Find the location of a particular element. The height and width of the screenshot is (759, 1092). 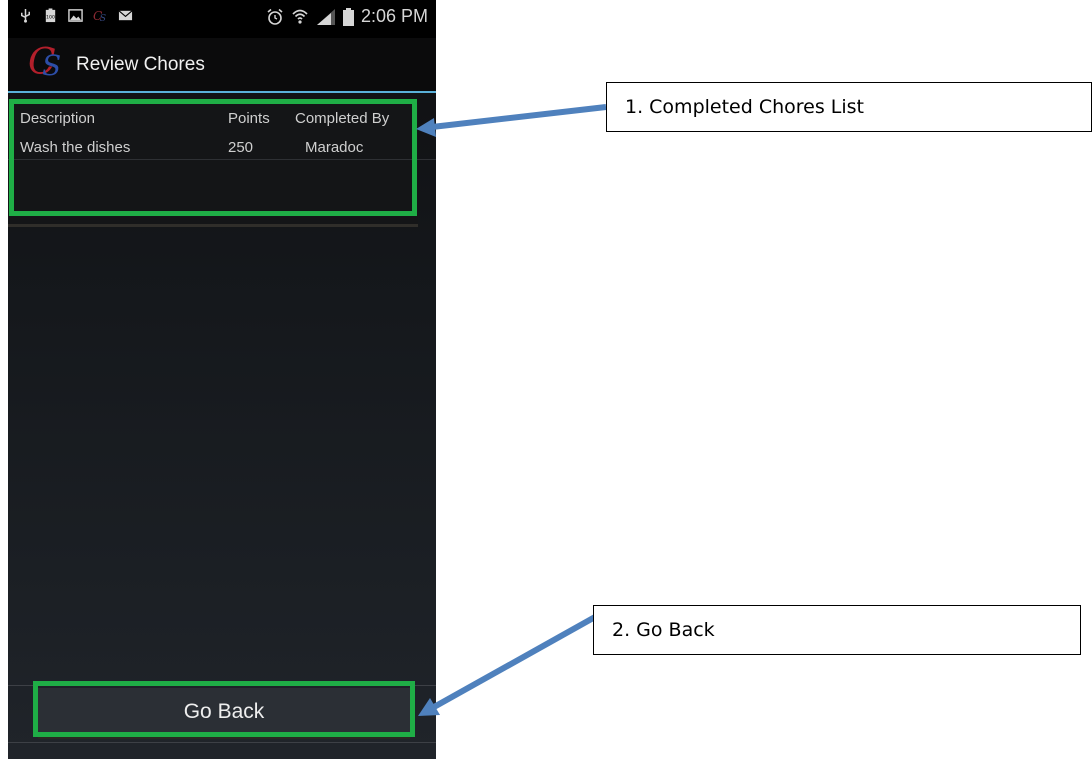

callout-go-back: 2. Go Back is located at coordinates (837, 630).